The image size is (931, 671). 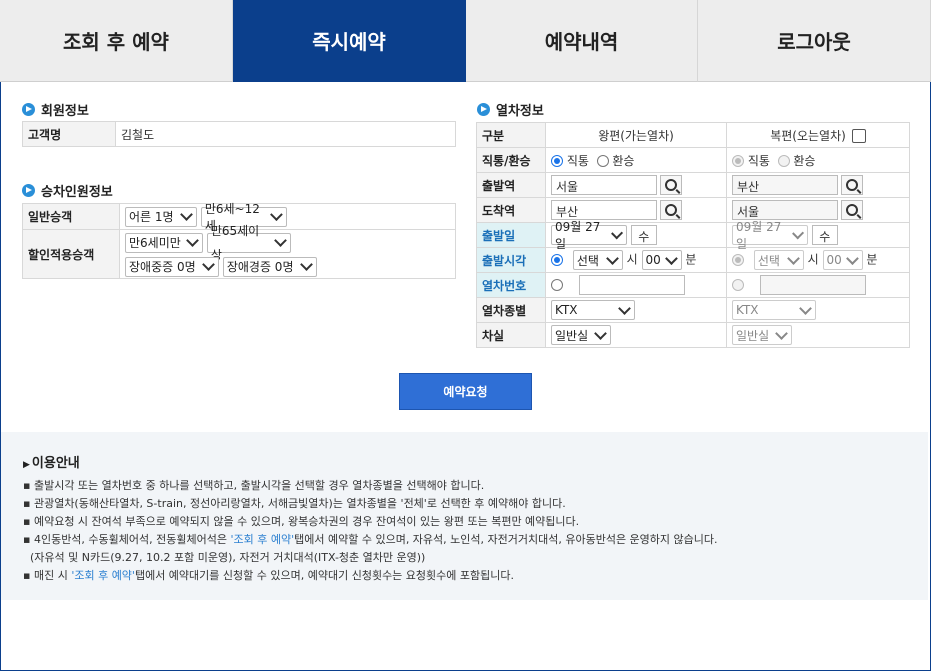 I want to click on ret-arr-input: 서울, so click(x=785, y=210).